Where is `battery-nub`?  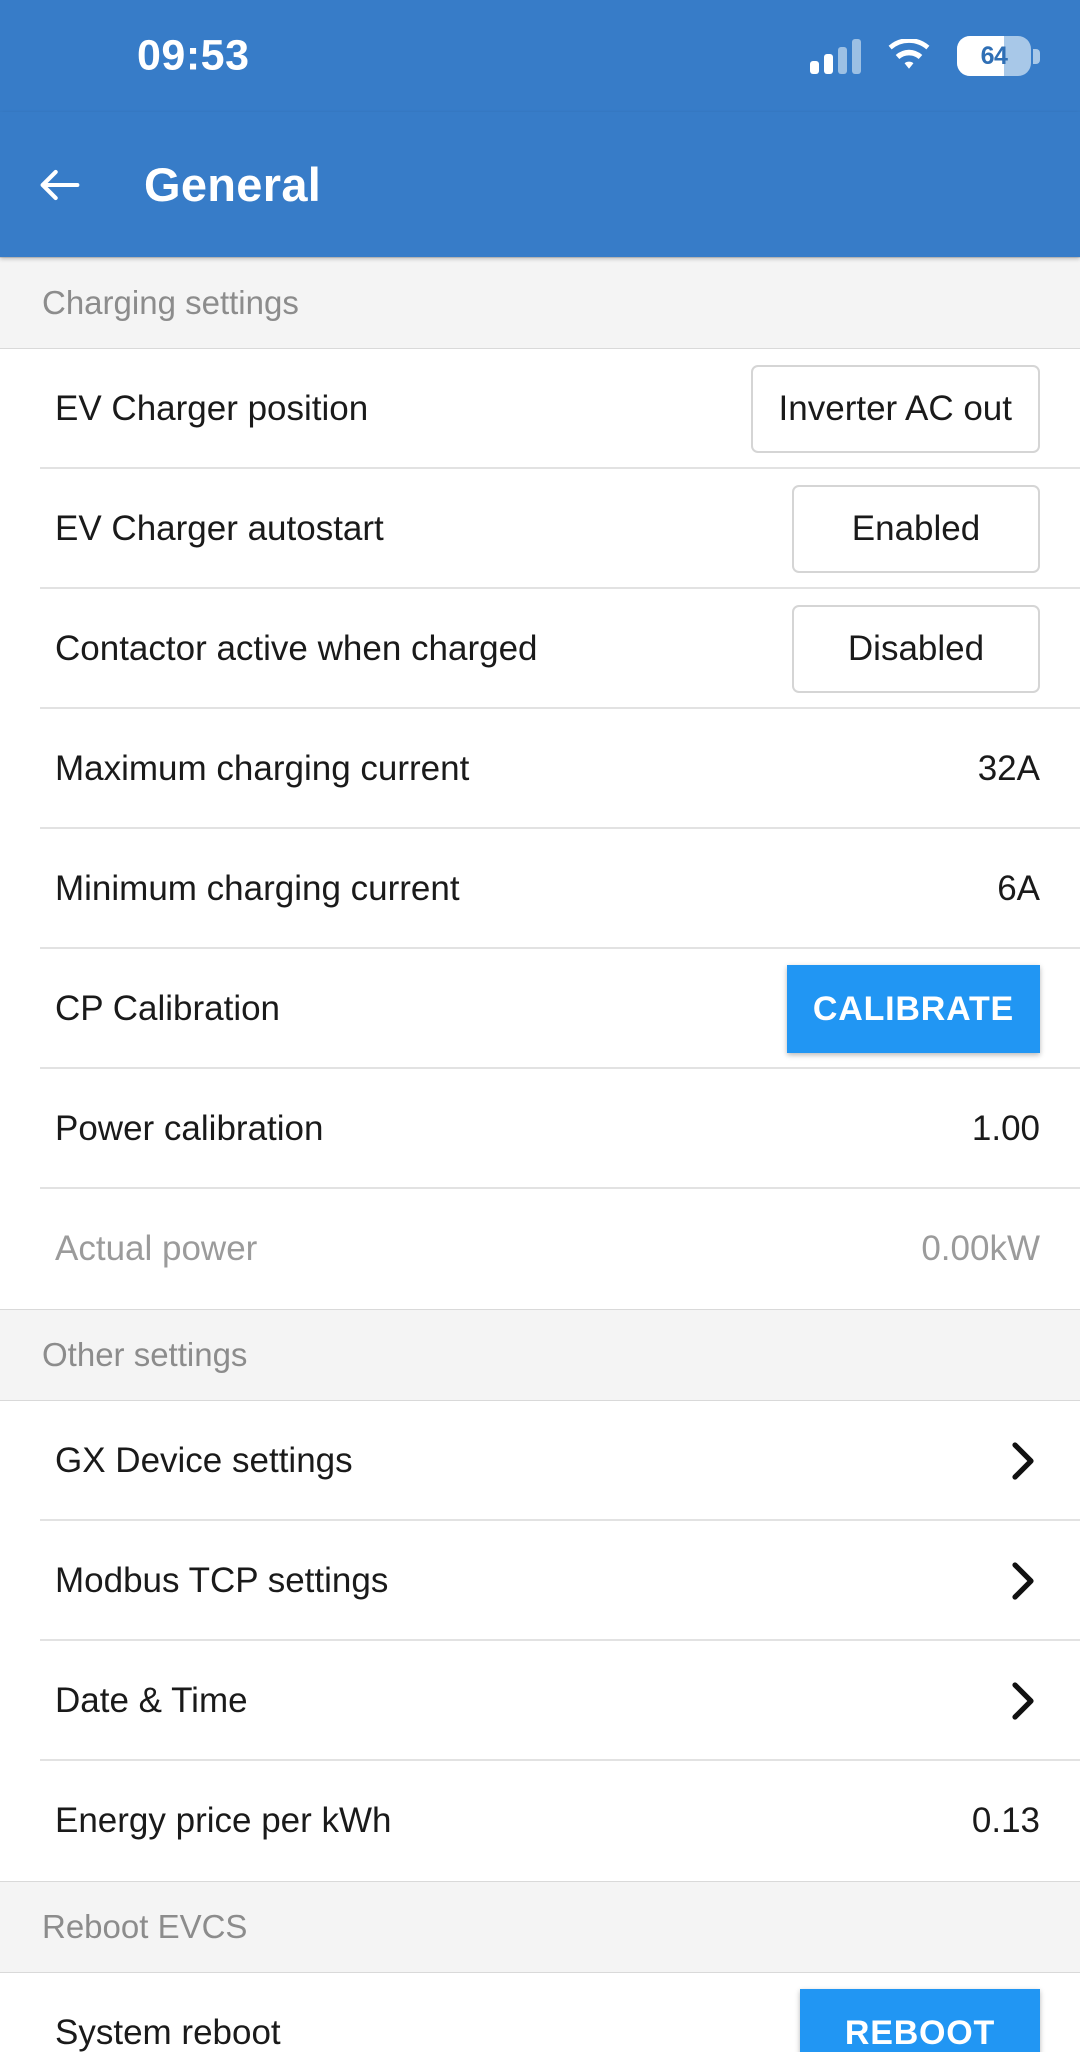
battery-nub is located at coordinates (1036, 56).